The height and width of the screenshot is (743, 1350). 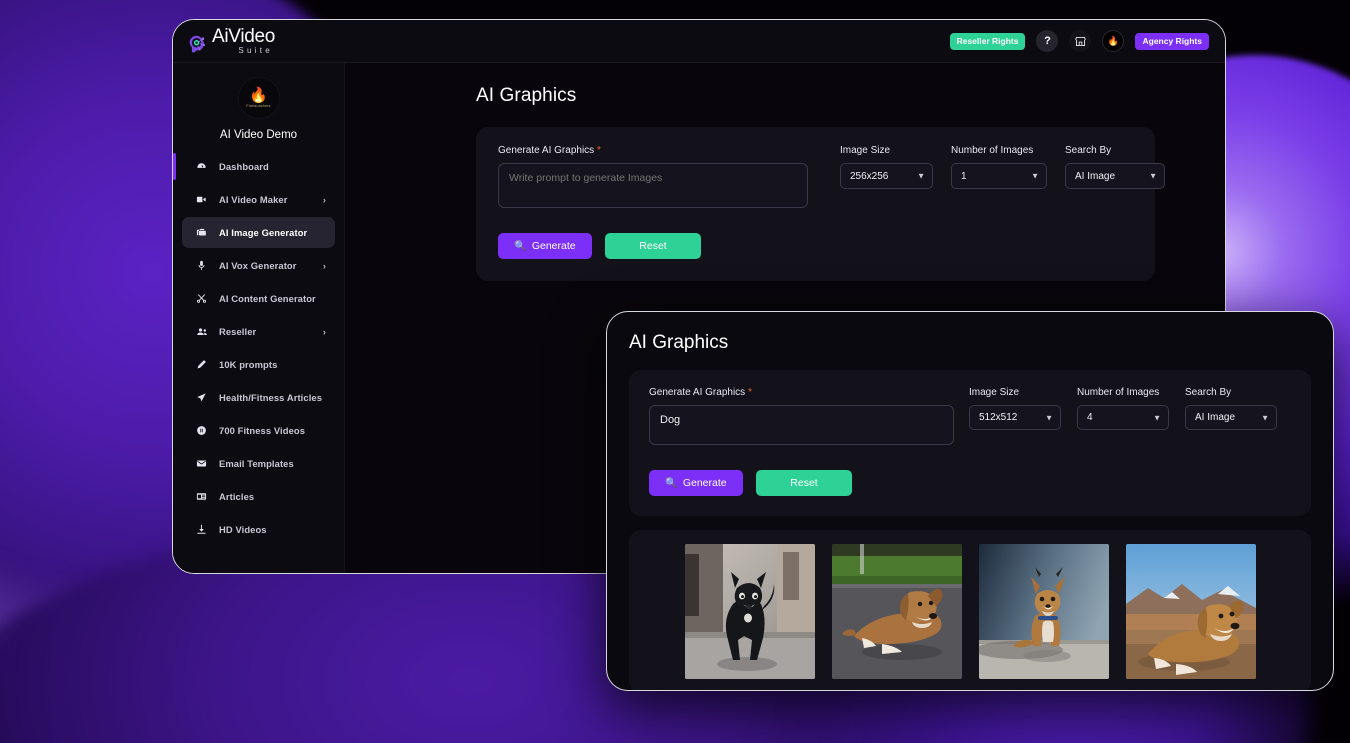 What do you see at coordinates (248, 364) in the screenshot?
I see `sidebar-item-label: 10K prompts` at bounding box center [248, 364].